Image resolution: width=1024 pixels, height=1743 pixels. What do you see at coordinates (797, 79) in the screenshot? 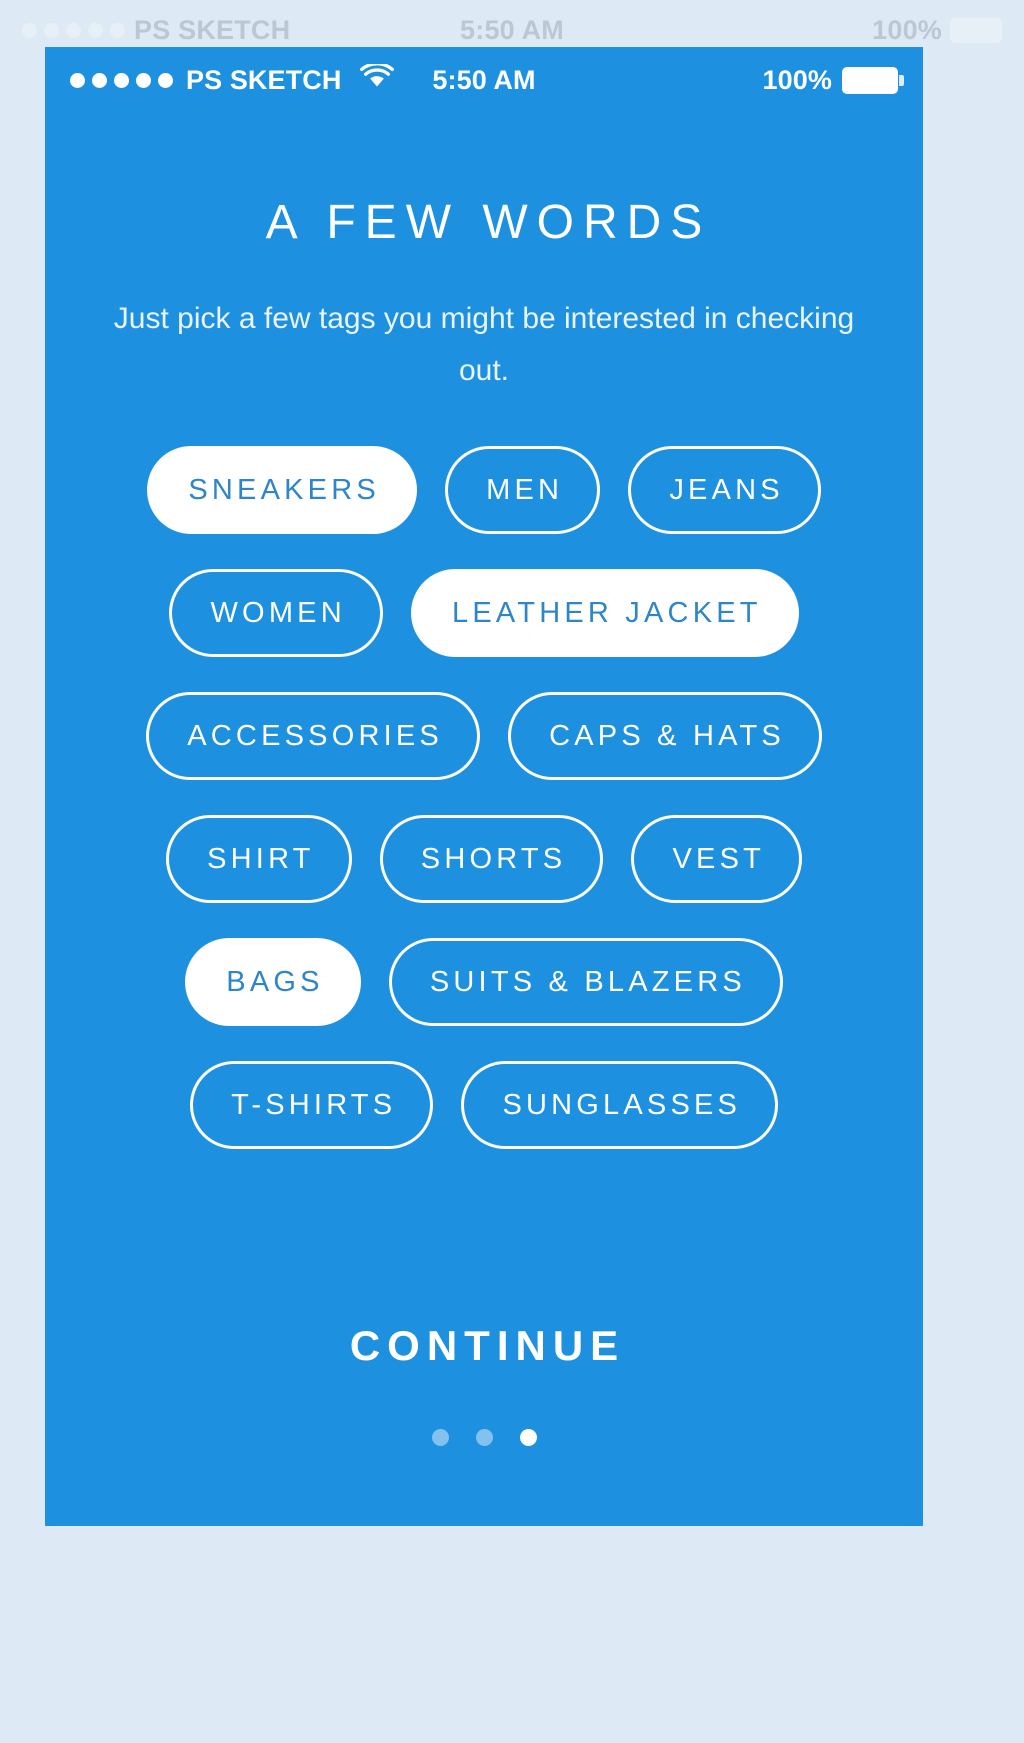
I see `battery-percent-label: 100%` at bounding box center [797, 79].